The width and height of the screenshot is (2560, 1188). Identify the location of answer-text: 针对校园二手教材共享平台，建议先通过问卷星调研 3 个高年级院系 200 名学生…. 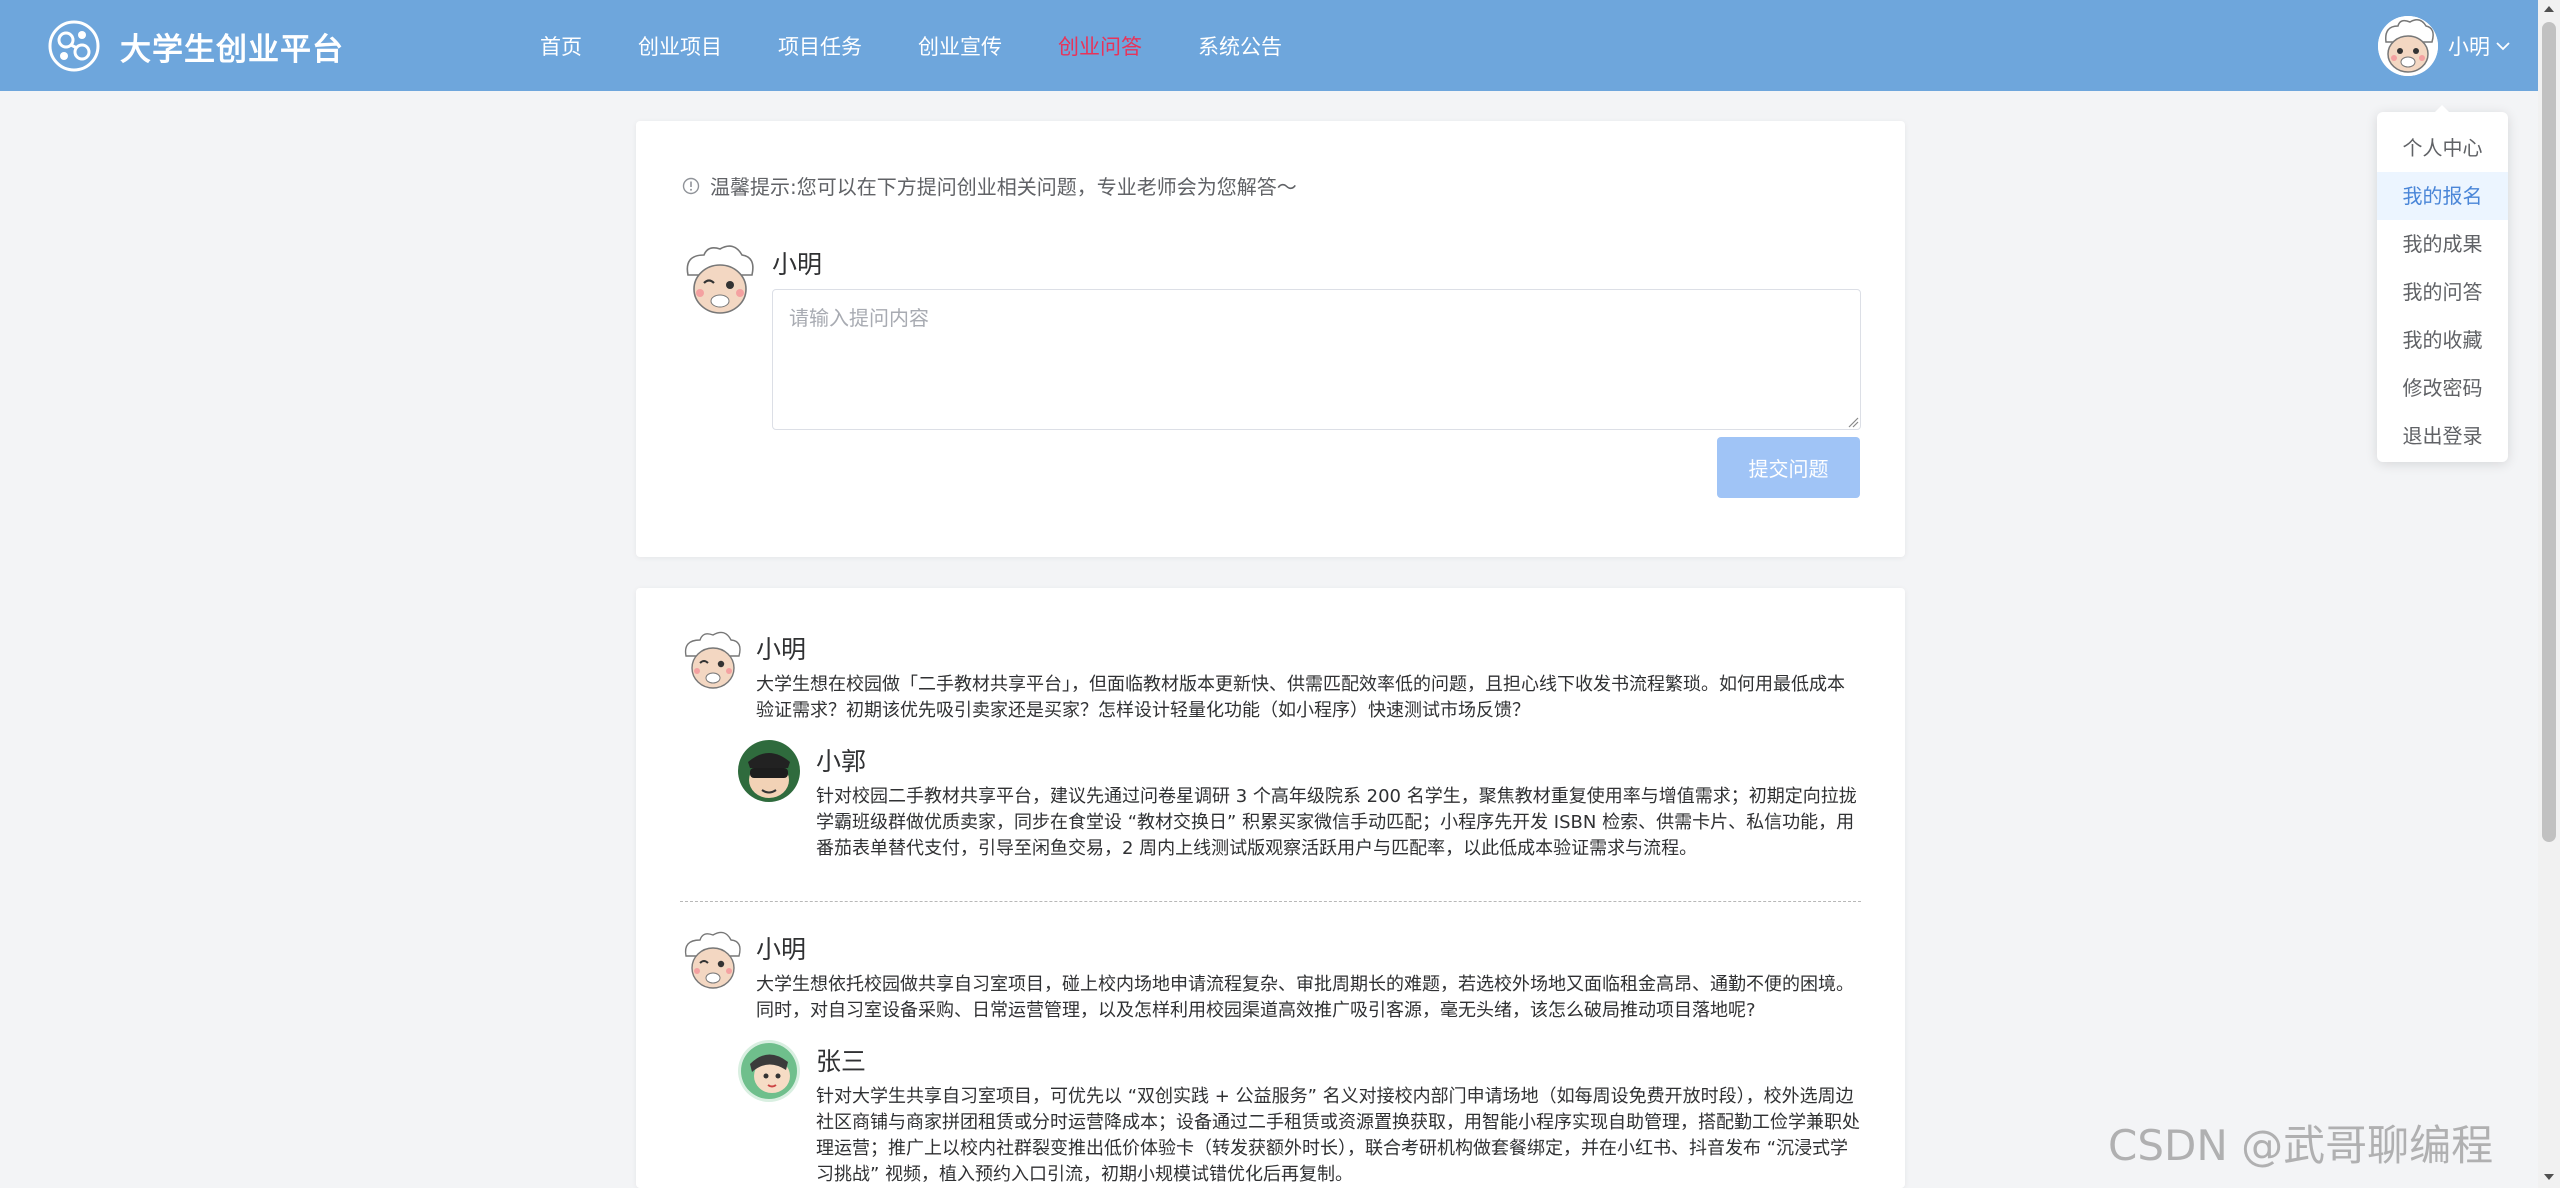
(1336, 822).